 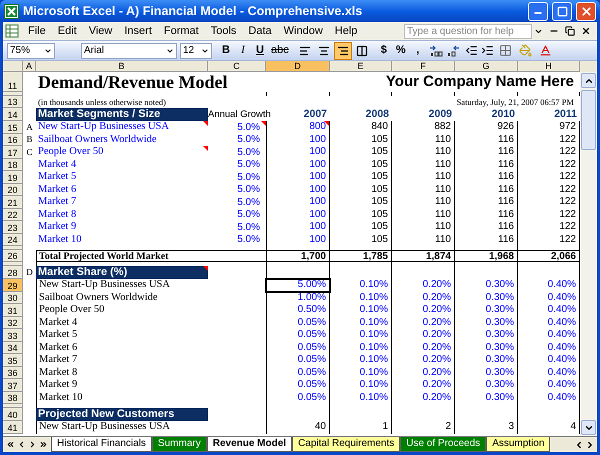 What do you see at coordinates (67, 31) in the screenshot?
I see `menu-item: Edit` at bounding box center [67, 31].